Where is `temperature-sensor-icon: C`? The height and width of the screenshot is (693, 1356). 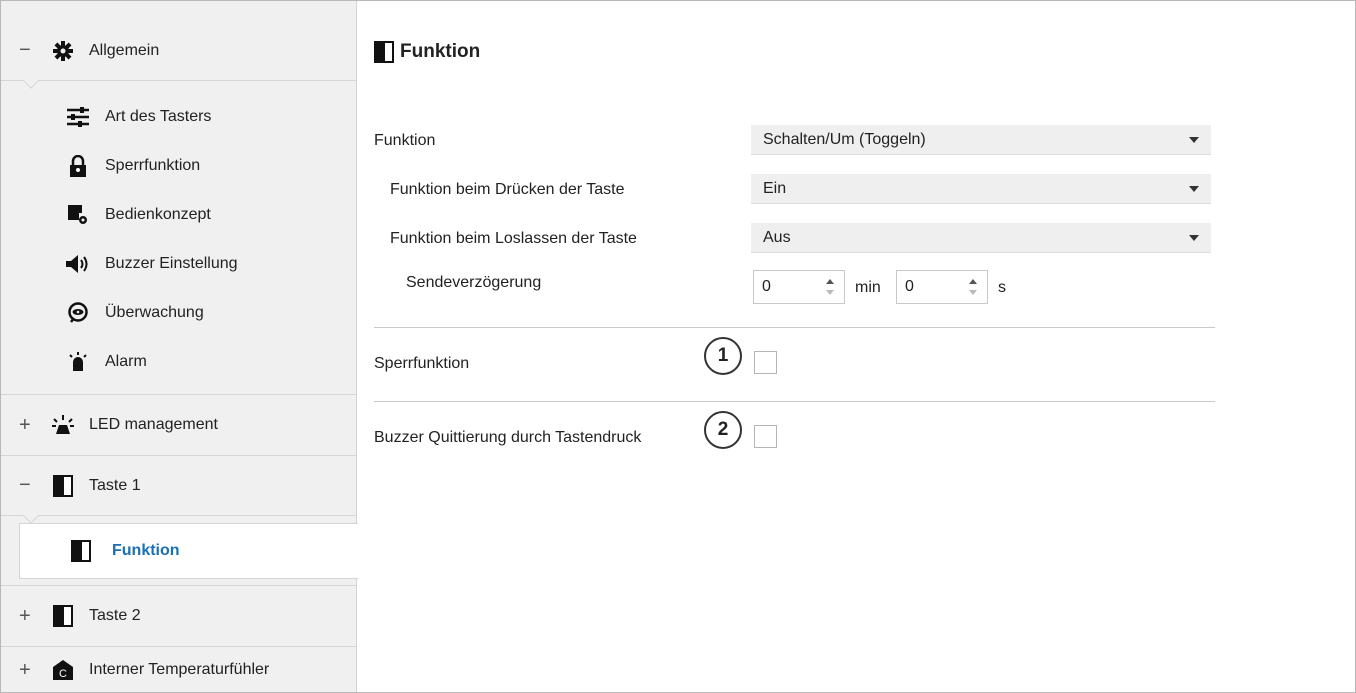 temperature-sensor-icon: C is located at coordinates (63, 670).